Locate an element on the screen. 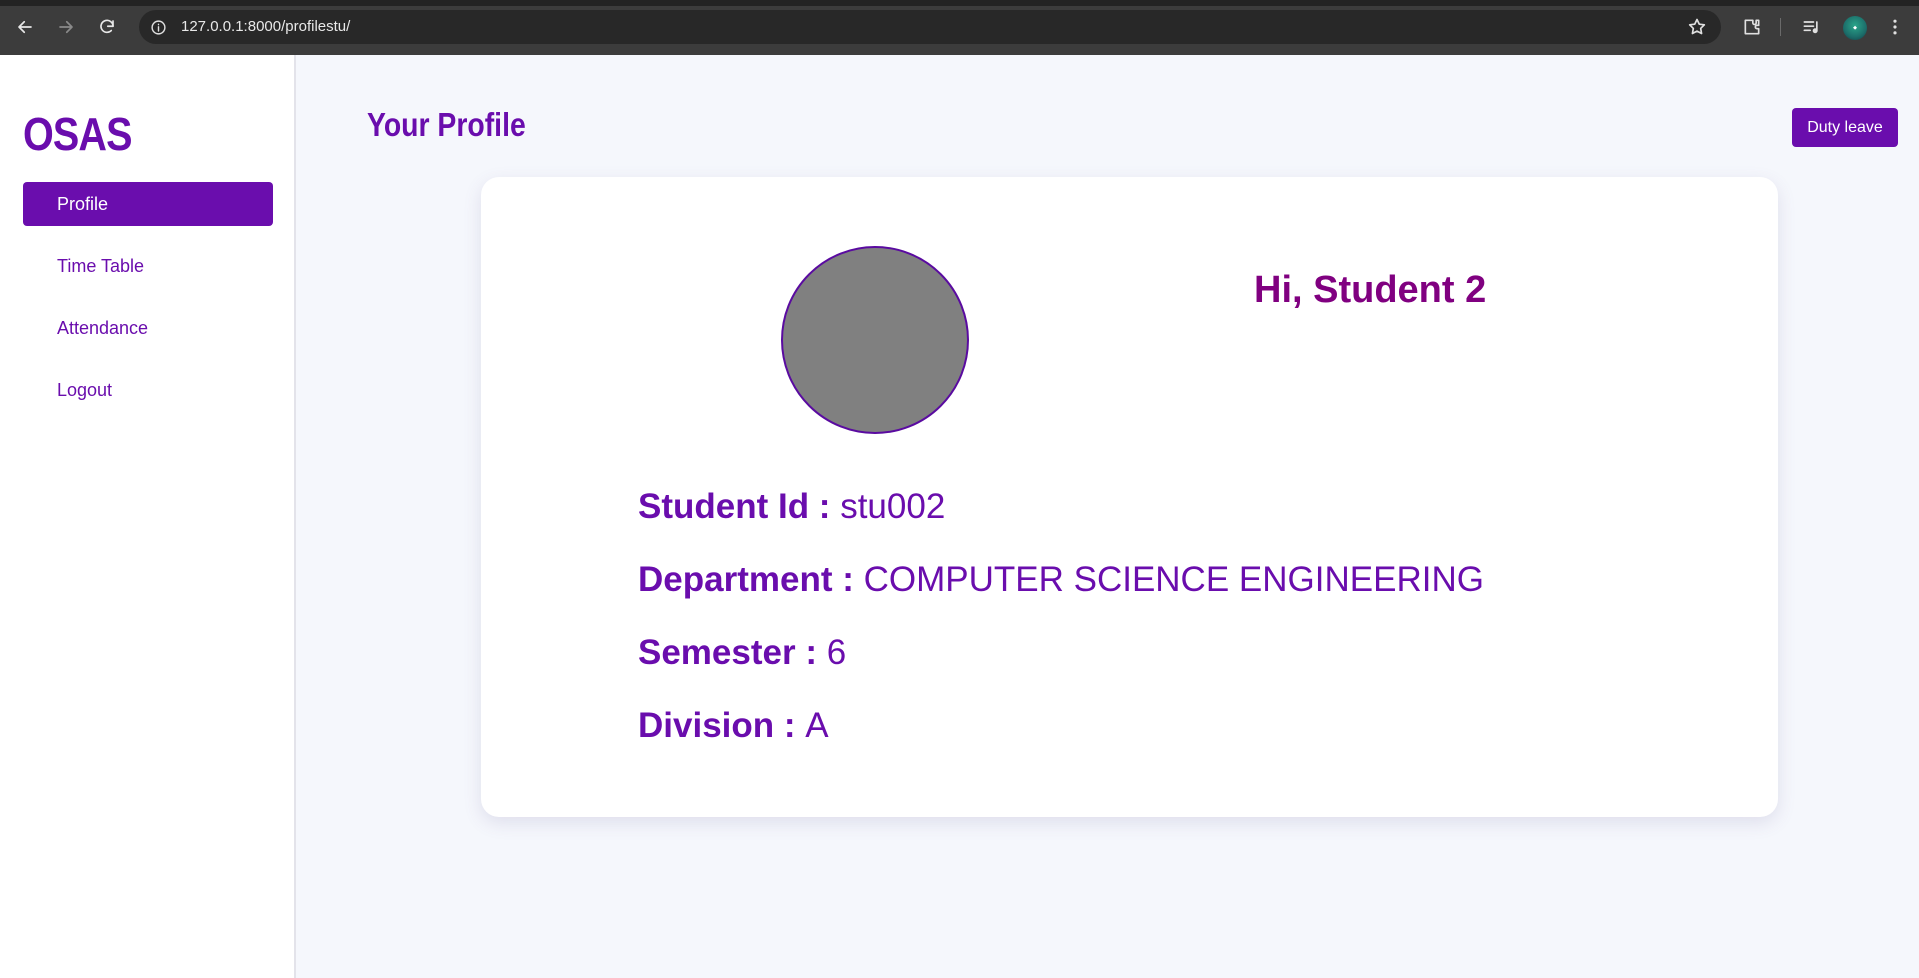 This screenshot has height=978, width=1919. division-row: Division : A is located at coordinates (733, 726).